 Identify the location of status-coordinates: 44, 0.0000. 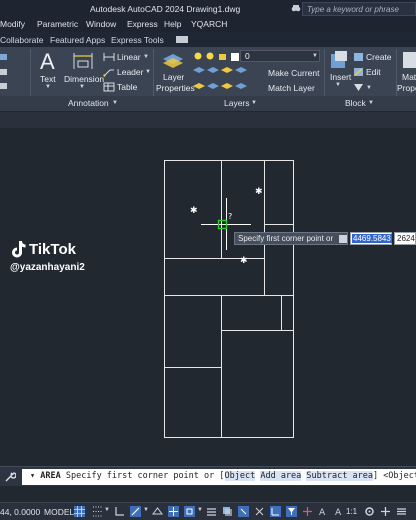
(20, 512).